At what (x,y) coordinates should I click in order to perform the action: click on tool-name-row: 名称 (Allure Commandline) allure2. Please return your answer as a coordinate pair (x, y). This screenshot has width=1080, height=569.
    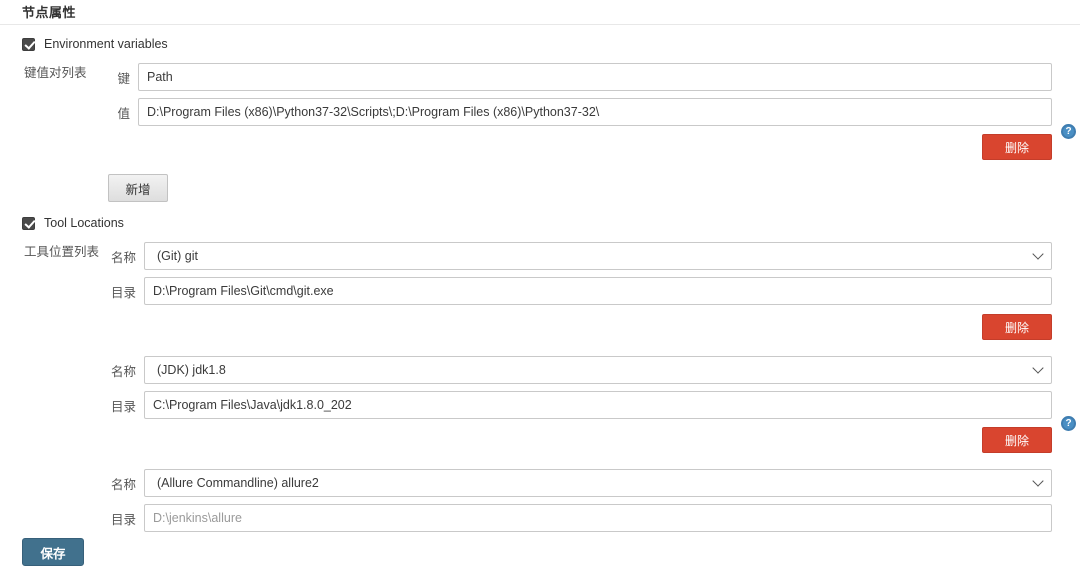
    Looking at the image, I should click on (578, 483).